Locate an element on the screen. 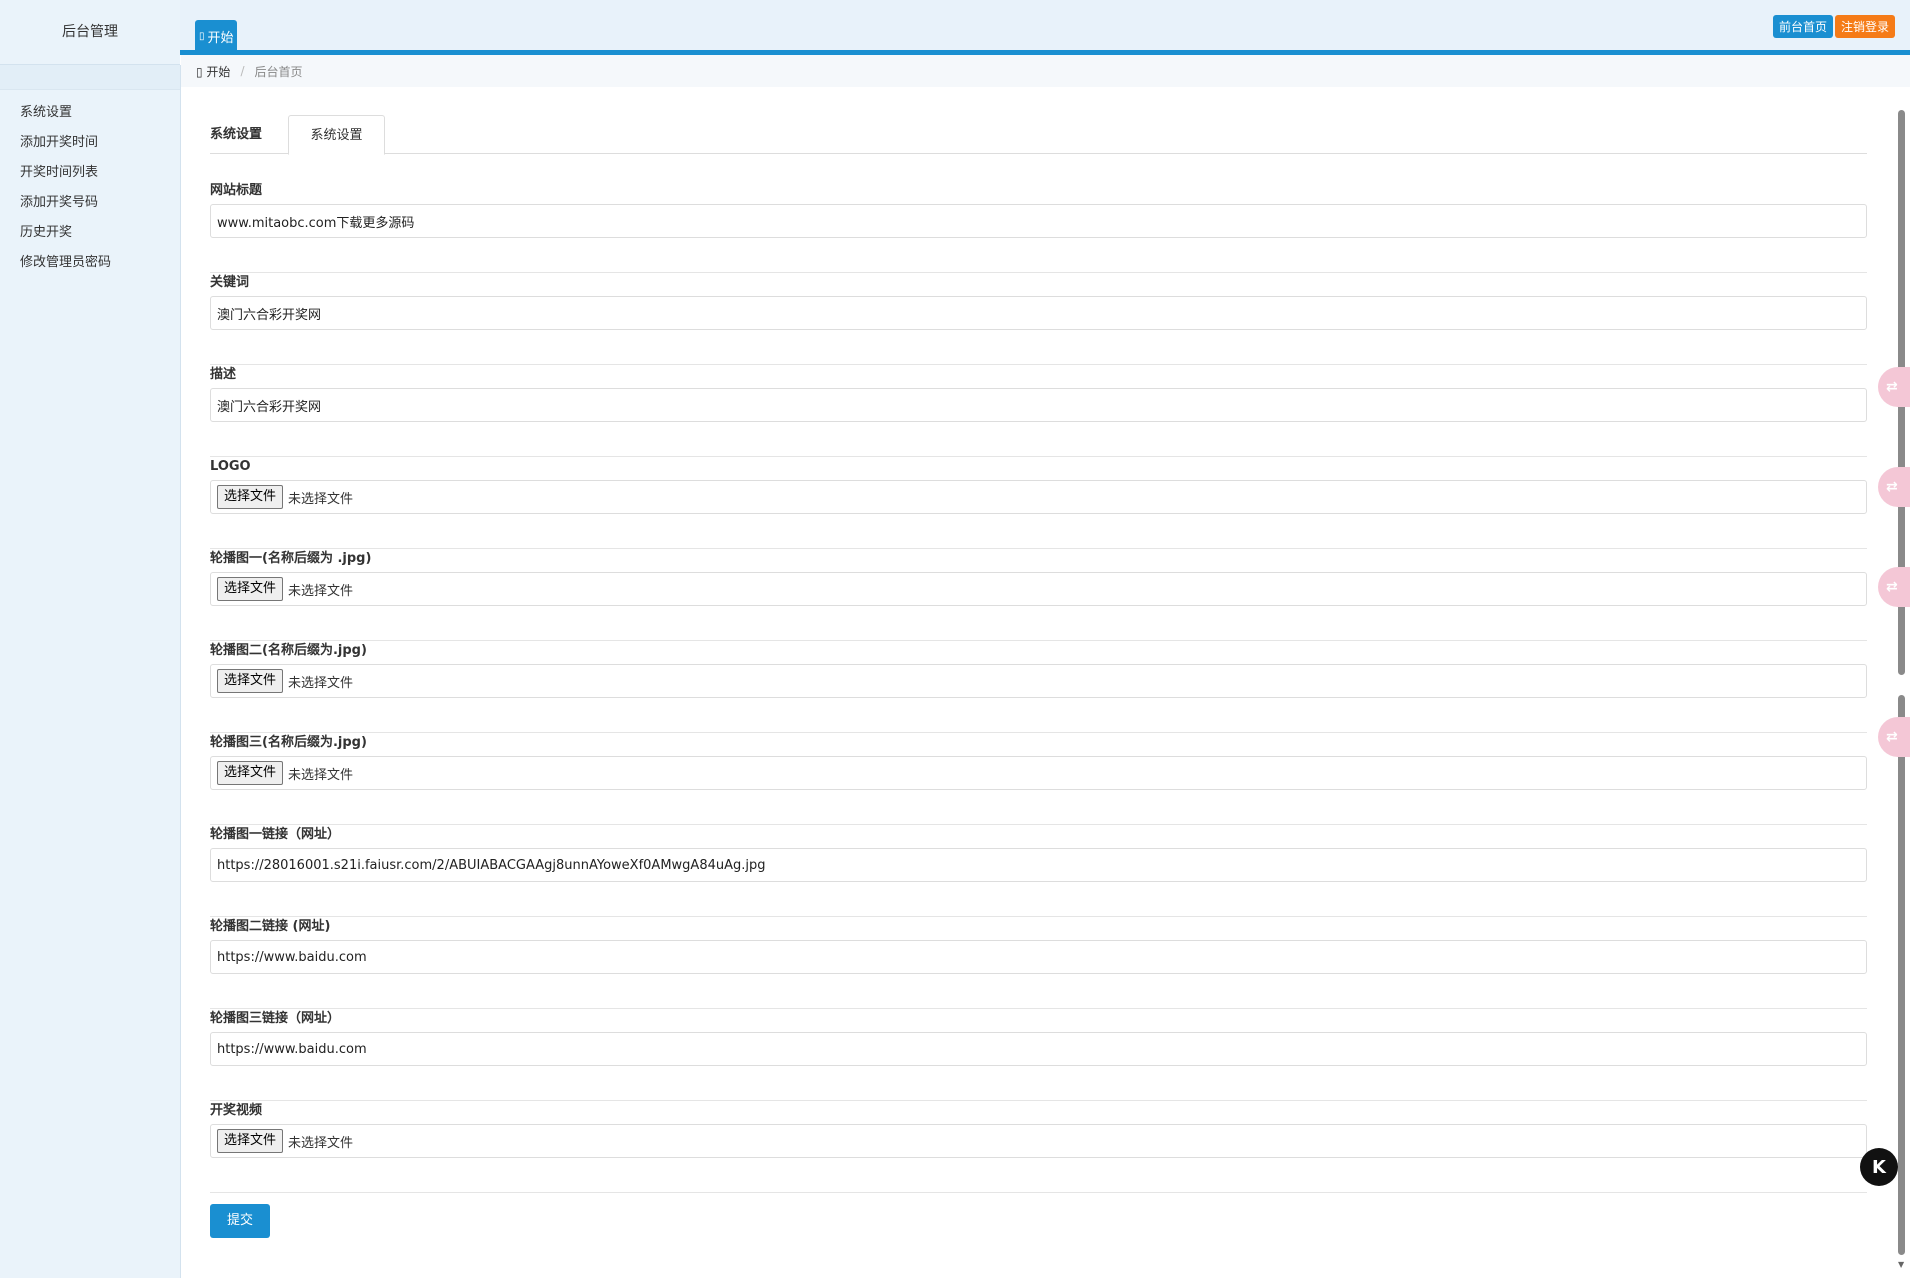  field-description: 描述 澳门六合彩开奖网 is located at coordinates (1038, 411).